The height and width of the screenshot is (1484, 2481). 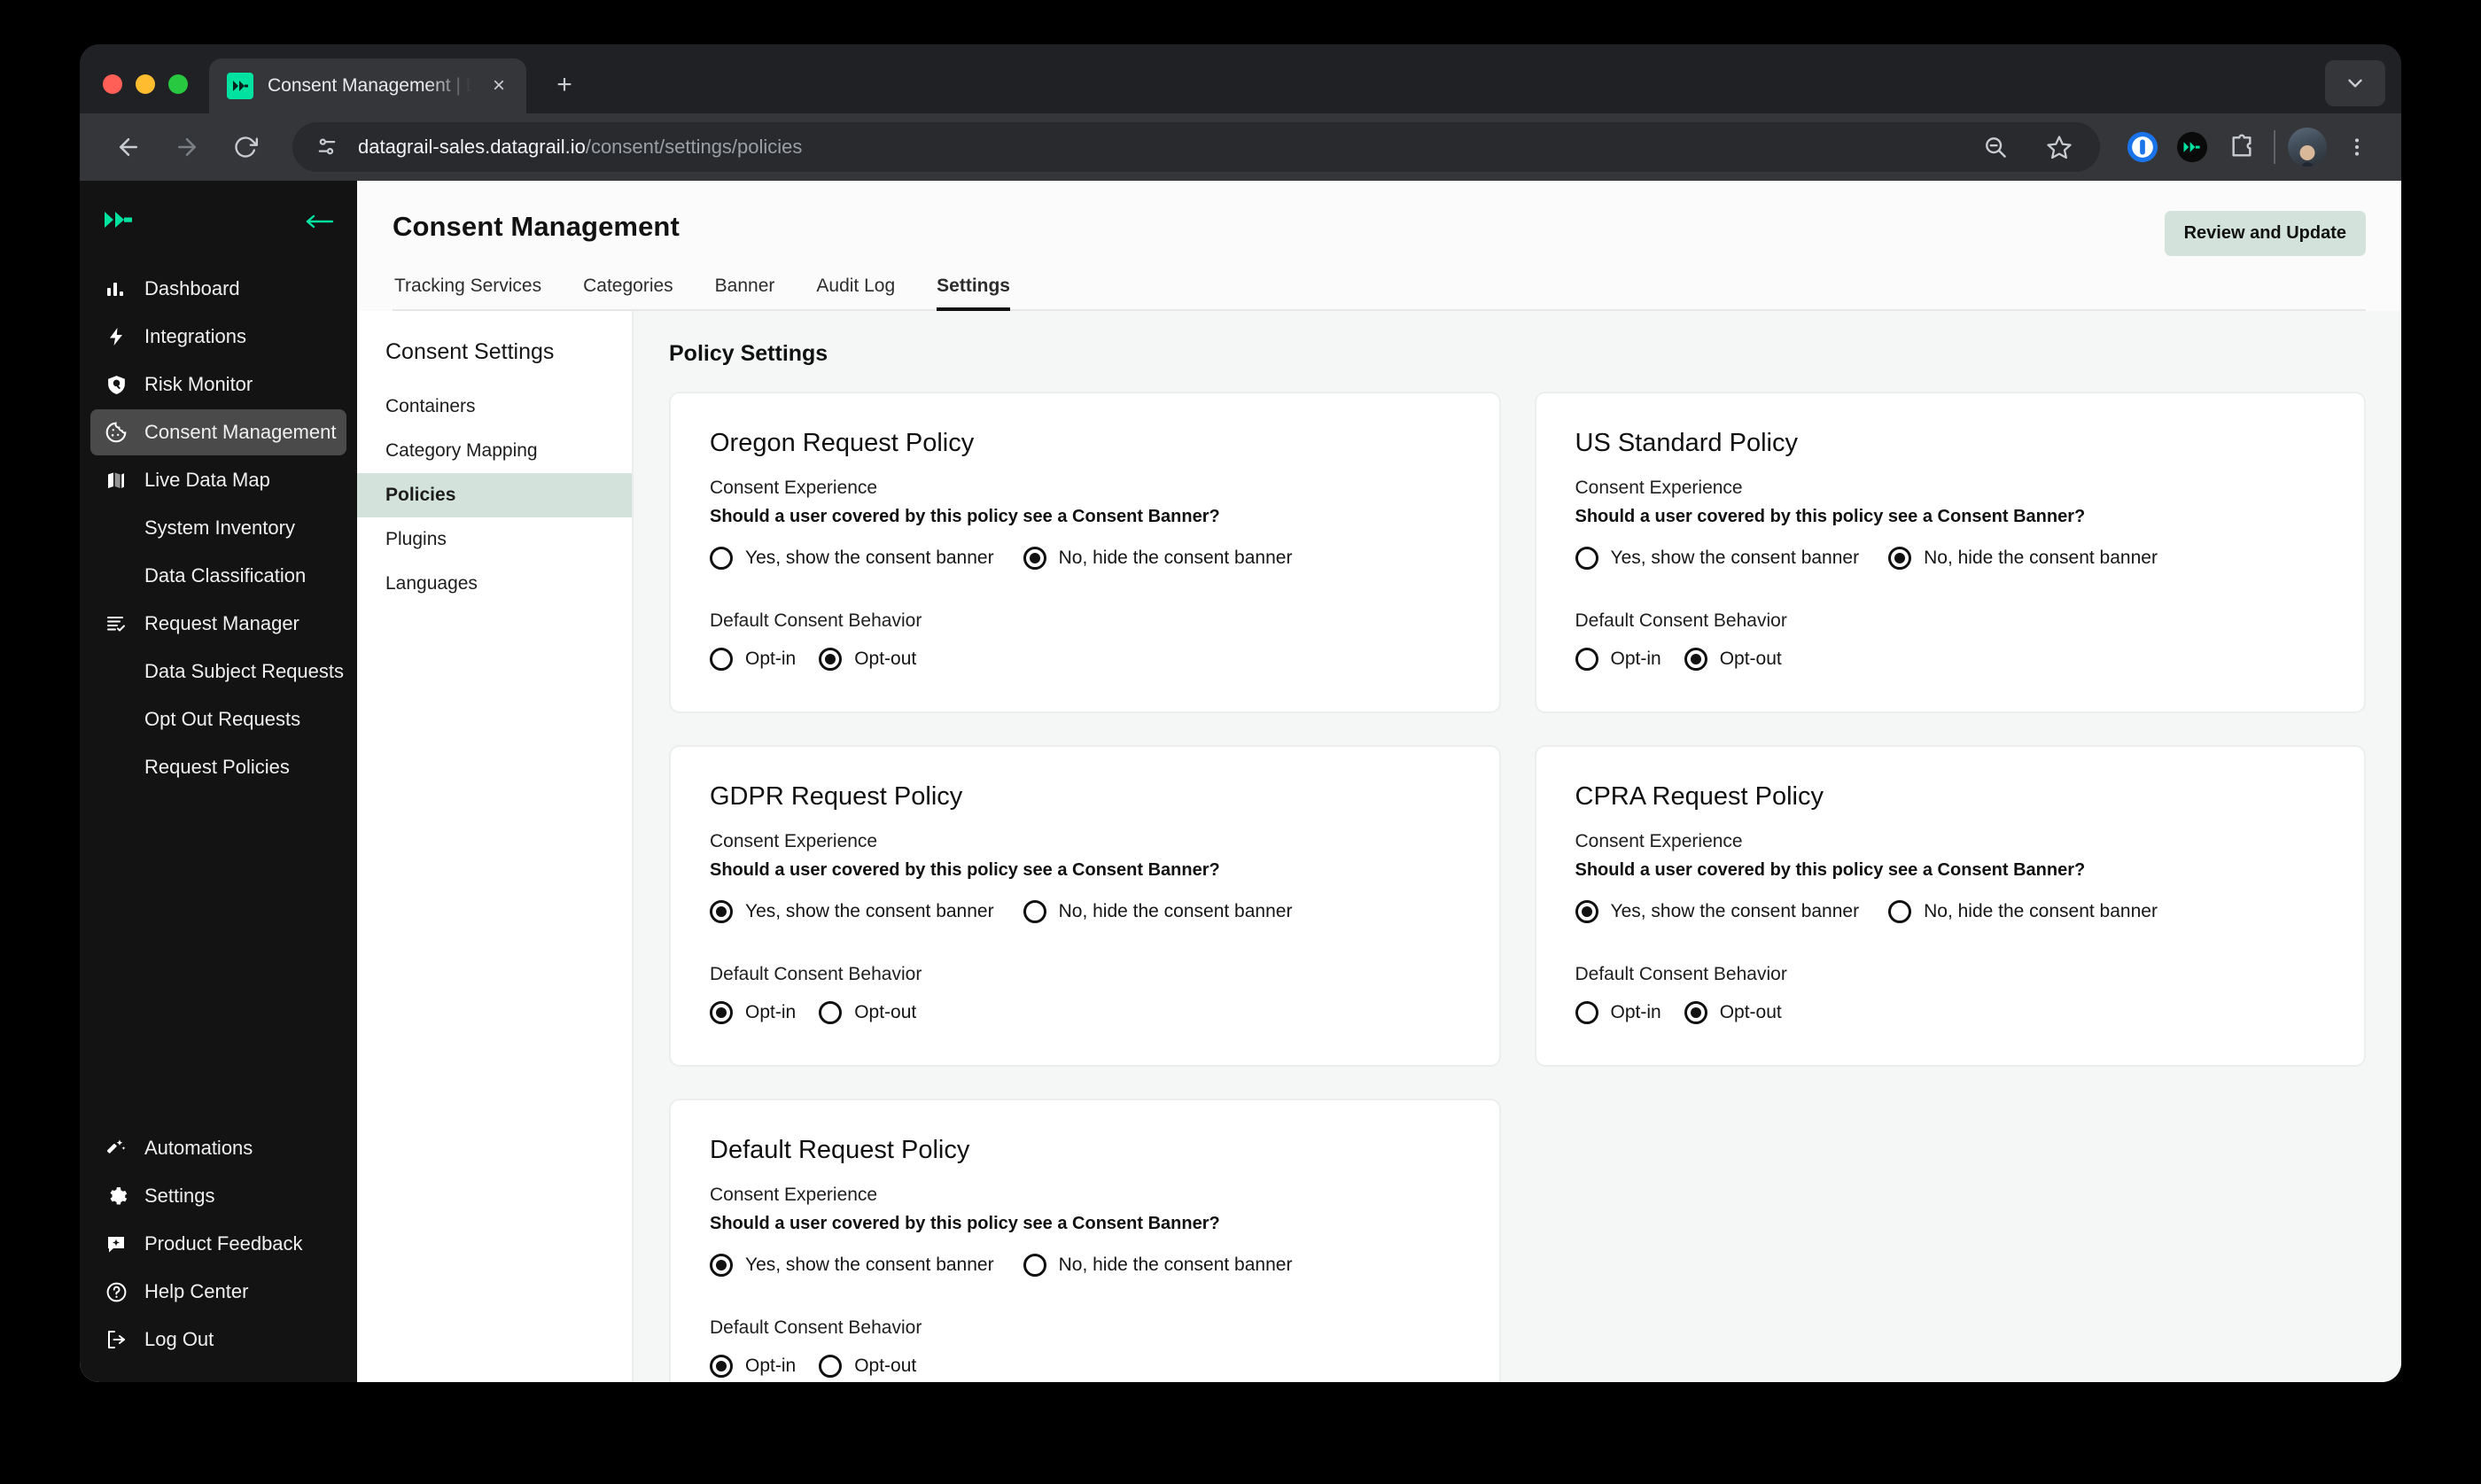 I want to click on sidebar-item-opt-out-requests: Opt Out Requests, so click(x=218, y=719).